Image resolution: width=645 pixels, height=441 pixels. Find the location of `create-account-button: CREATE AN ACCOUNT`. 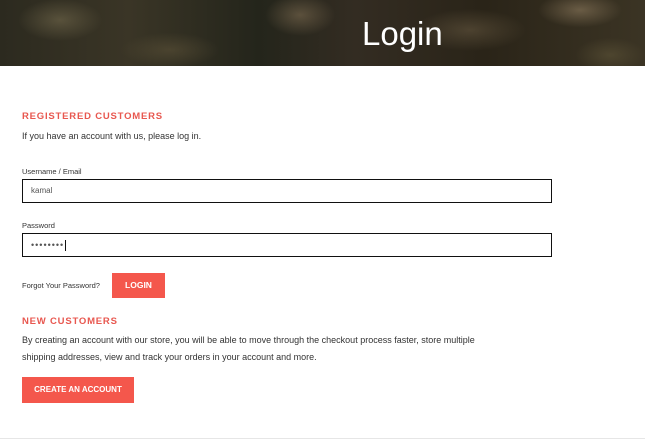

create-account-button: CREATE AN ACCOUNT is located at coordinates (78, 390).